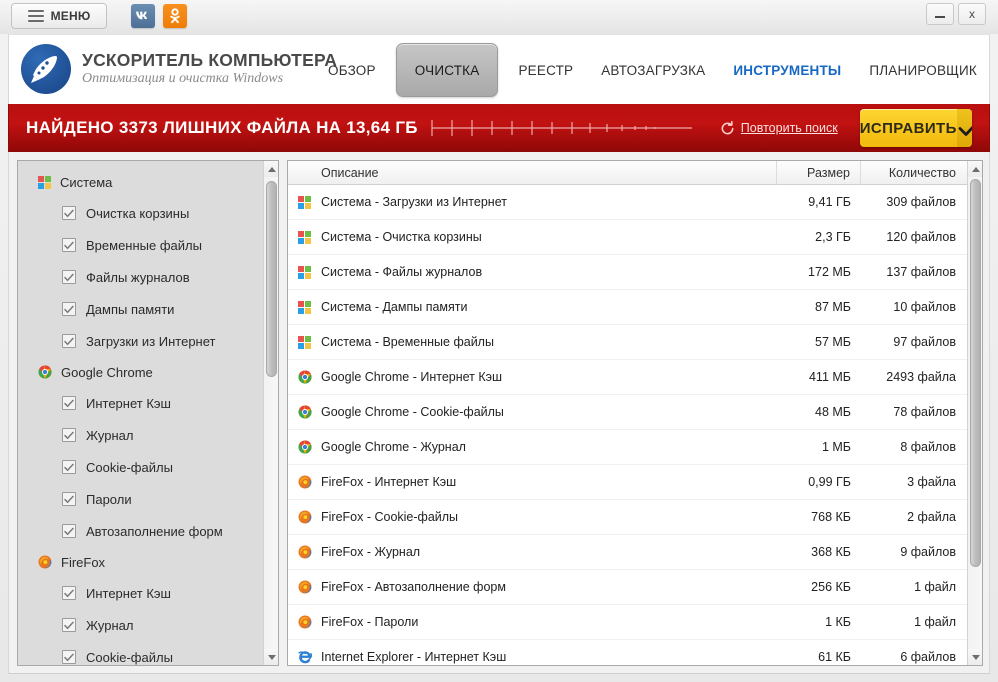 Image resolution: width=998 pixels, height=682 pixels. Describe the element at coordinates (628, 517) in the screenshot. I see `table-row: FireFox - Cookie-файлы 768 КБ 2 файла` at that location.